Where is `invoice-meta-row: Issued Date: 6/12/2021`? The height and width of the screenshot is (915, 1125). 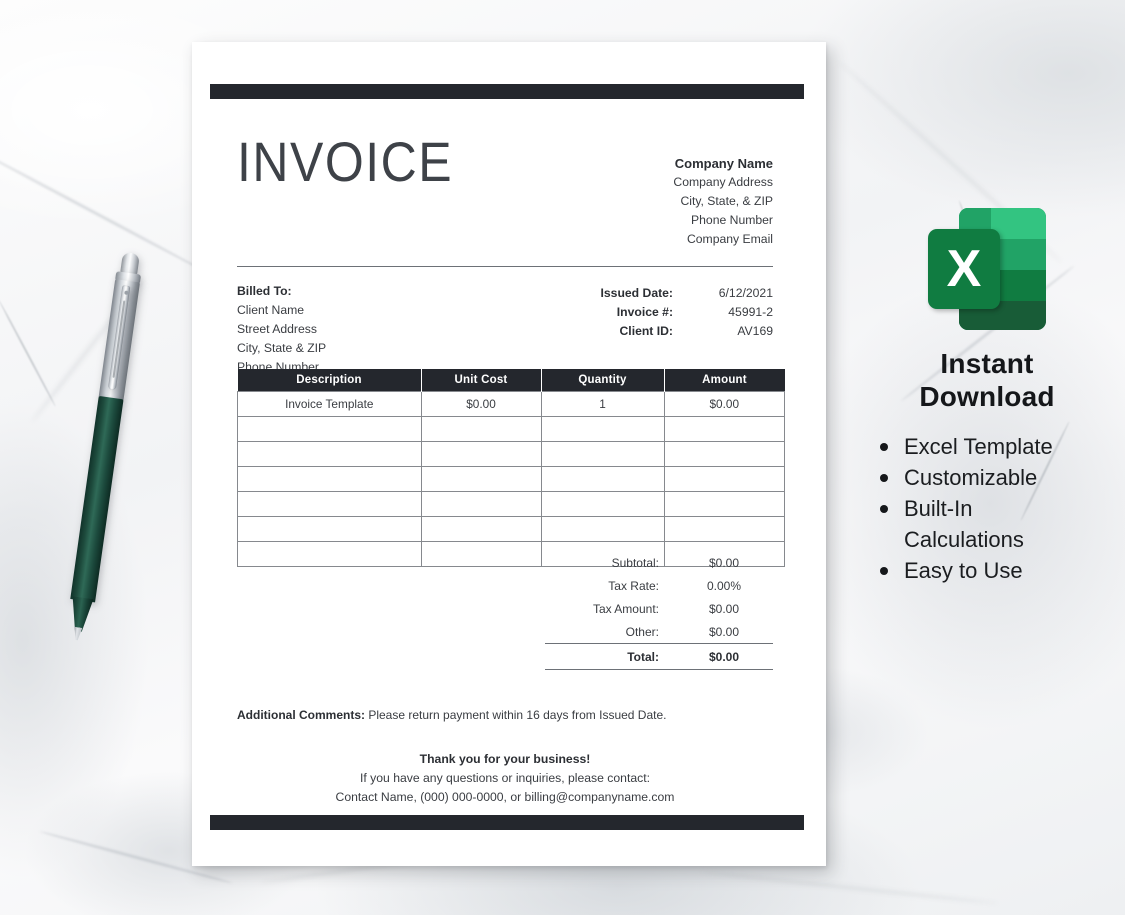
invoice-meta-row: Issued Date: 6/12/2021 is located at coordinates (643, 293).